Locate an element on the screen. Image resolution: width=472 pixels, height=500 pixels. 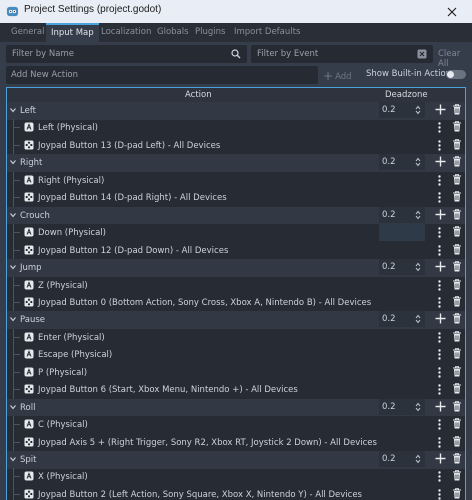
event-row: P (Physical) is located at coordinates (236, 372).